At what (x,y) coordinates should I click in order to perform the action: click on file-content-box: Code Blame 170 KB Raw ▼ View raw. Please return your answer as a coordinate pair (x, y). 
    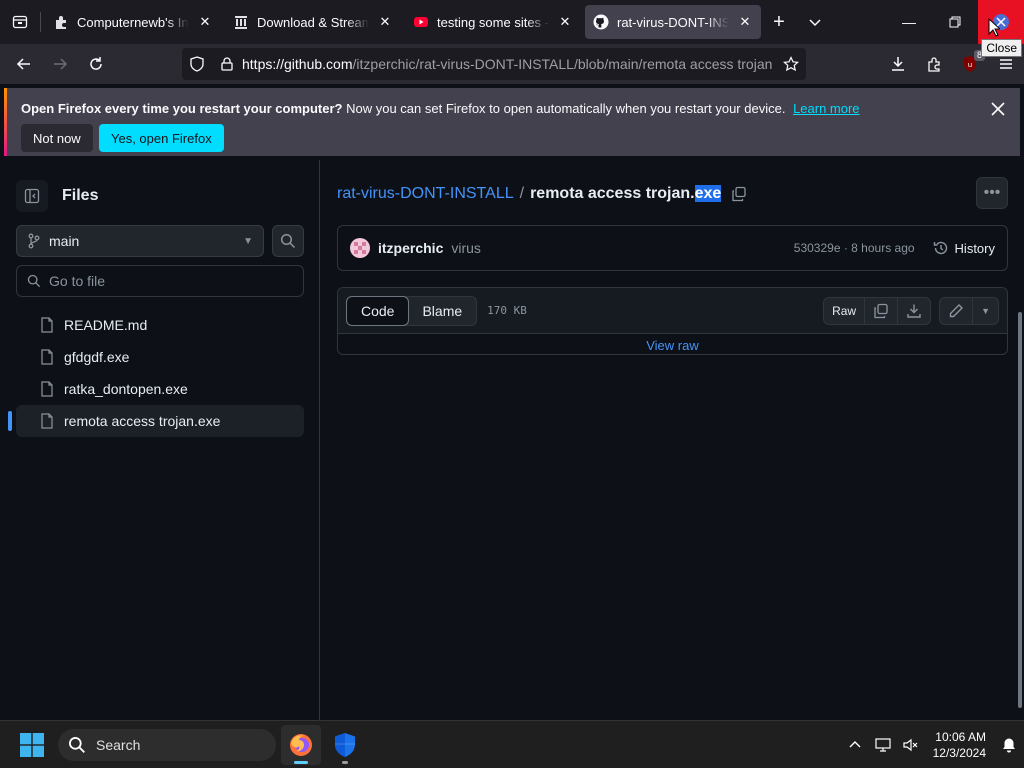
    Looking at the image, I should click on (672, 321).